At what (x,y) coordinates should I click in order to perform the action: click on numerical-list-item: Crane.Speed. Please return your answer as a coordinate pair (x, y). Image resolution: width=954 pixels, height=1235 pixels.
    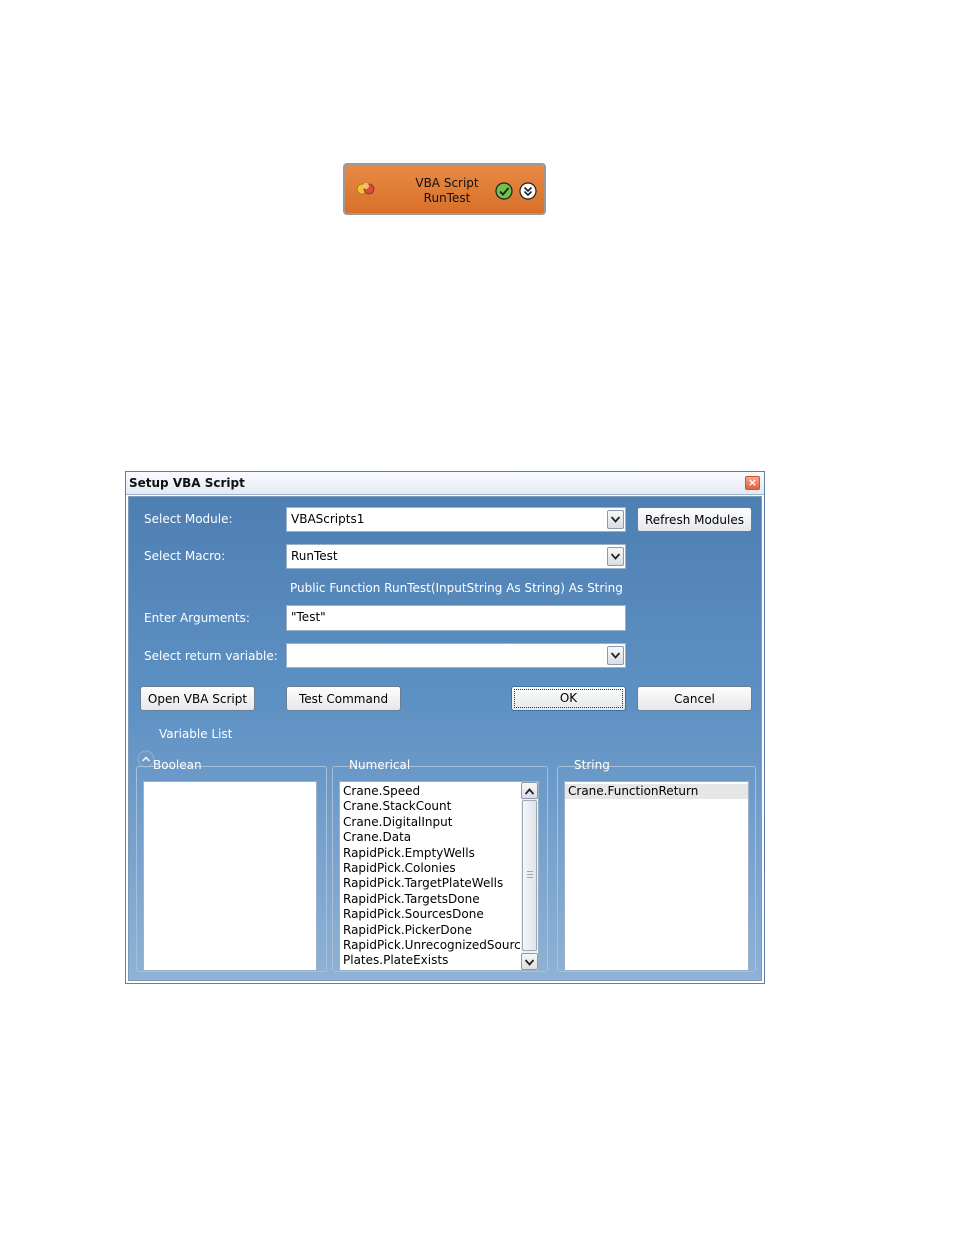
    Looking at the image, I should click on (430, 791).